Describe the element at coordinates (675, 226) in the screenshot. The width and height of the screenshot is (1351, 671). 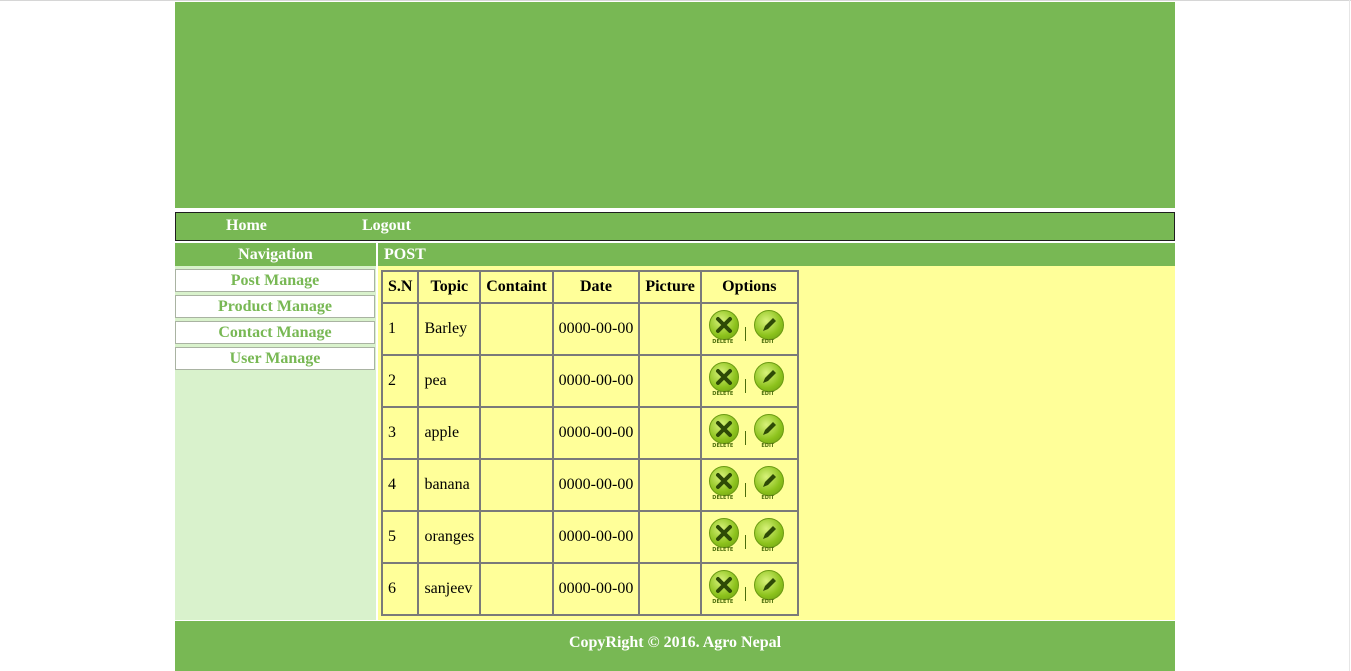
I see `top-menu-bar: Home Logout` at that location.